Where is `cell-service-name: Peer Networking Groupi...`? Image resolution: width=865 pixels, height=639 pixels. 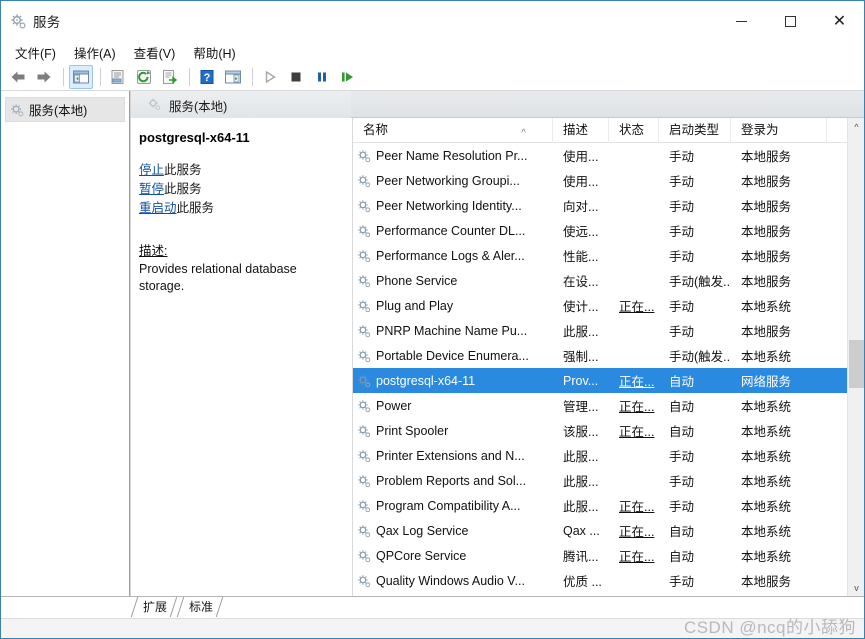
cell-service-name: Peer Networking Groupi... is located at coordinates (453, 181).